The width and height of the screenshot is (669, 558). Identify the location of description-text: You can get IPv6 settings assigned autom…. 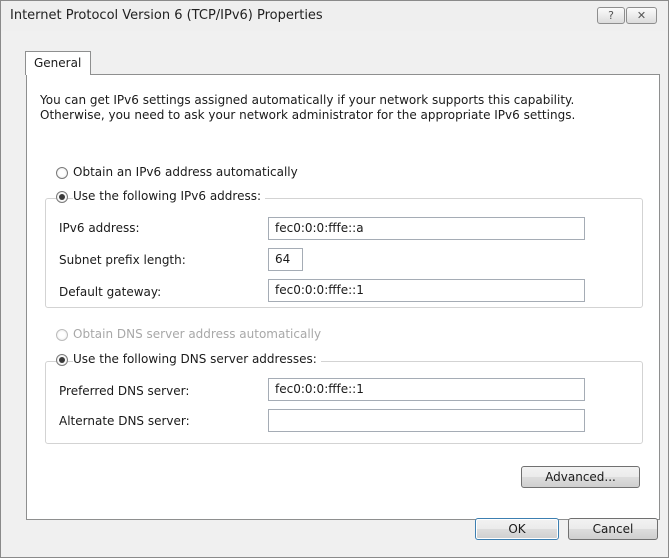
(307, 108).